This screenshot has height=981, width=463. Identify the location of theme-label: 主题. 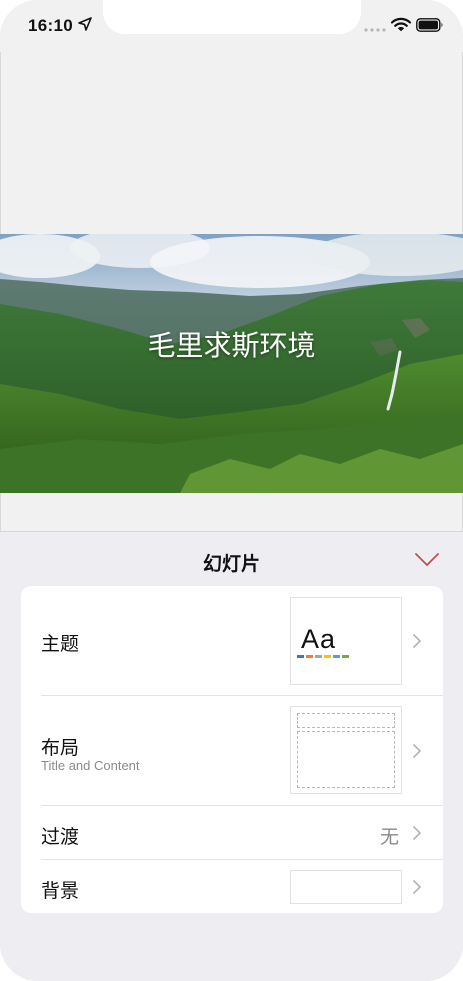
(60, 644).